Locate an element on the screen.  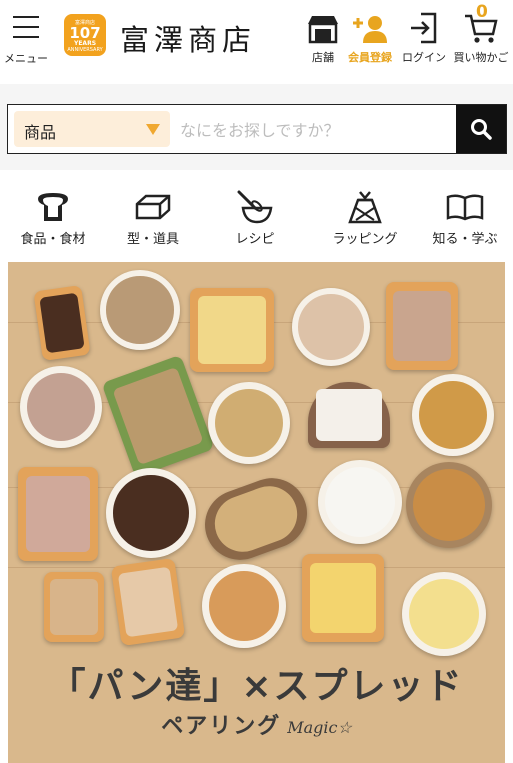
store-icon is located at coordinates (323, 26).